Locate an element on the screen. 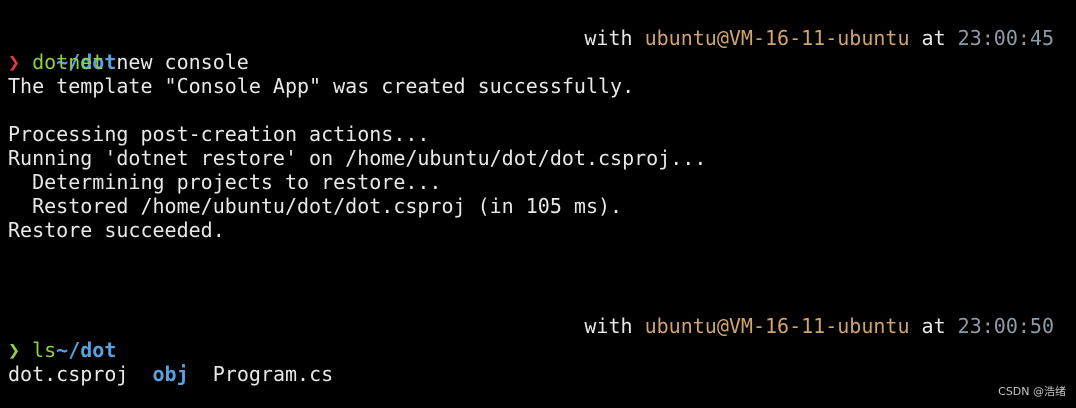  watermark: CSDN @浩绪 is located at coordinates (1032, 391).